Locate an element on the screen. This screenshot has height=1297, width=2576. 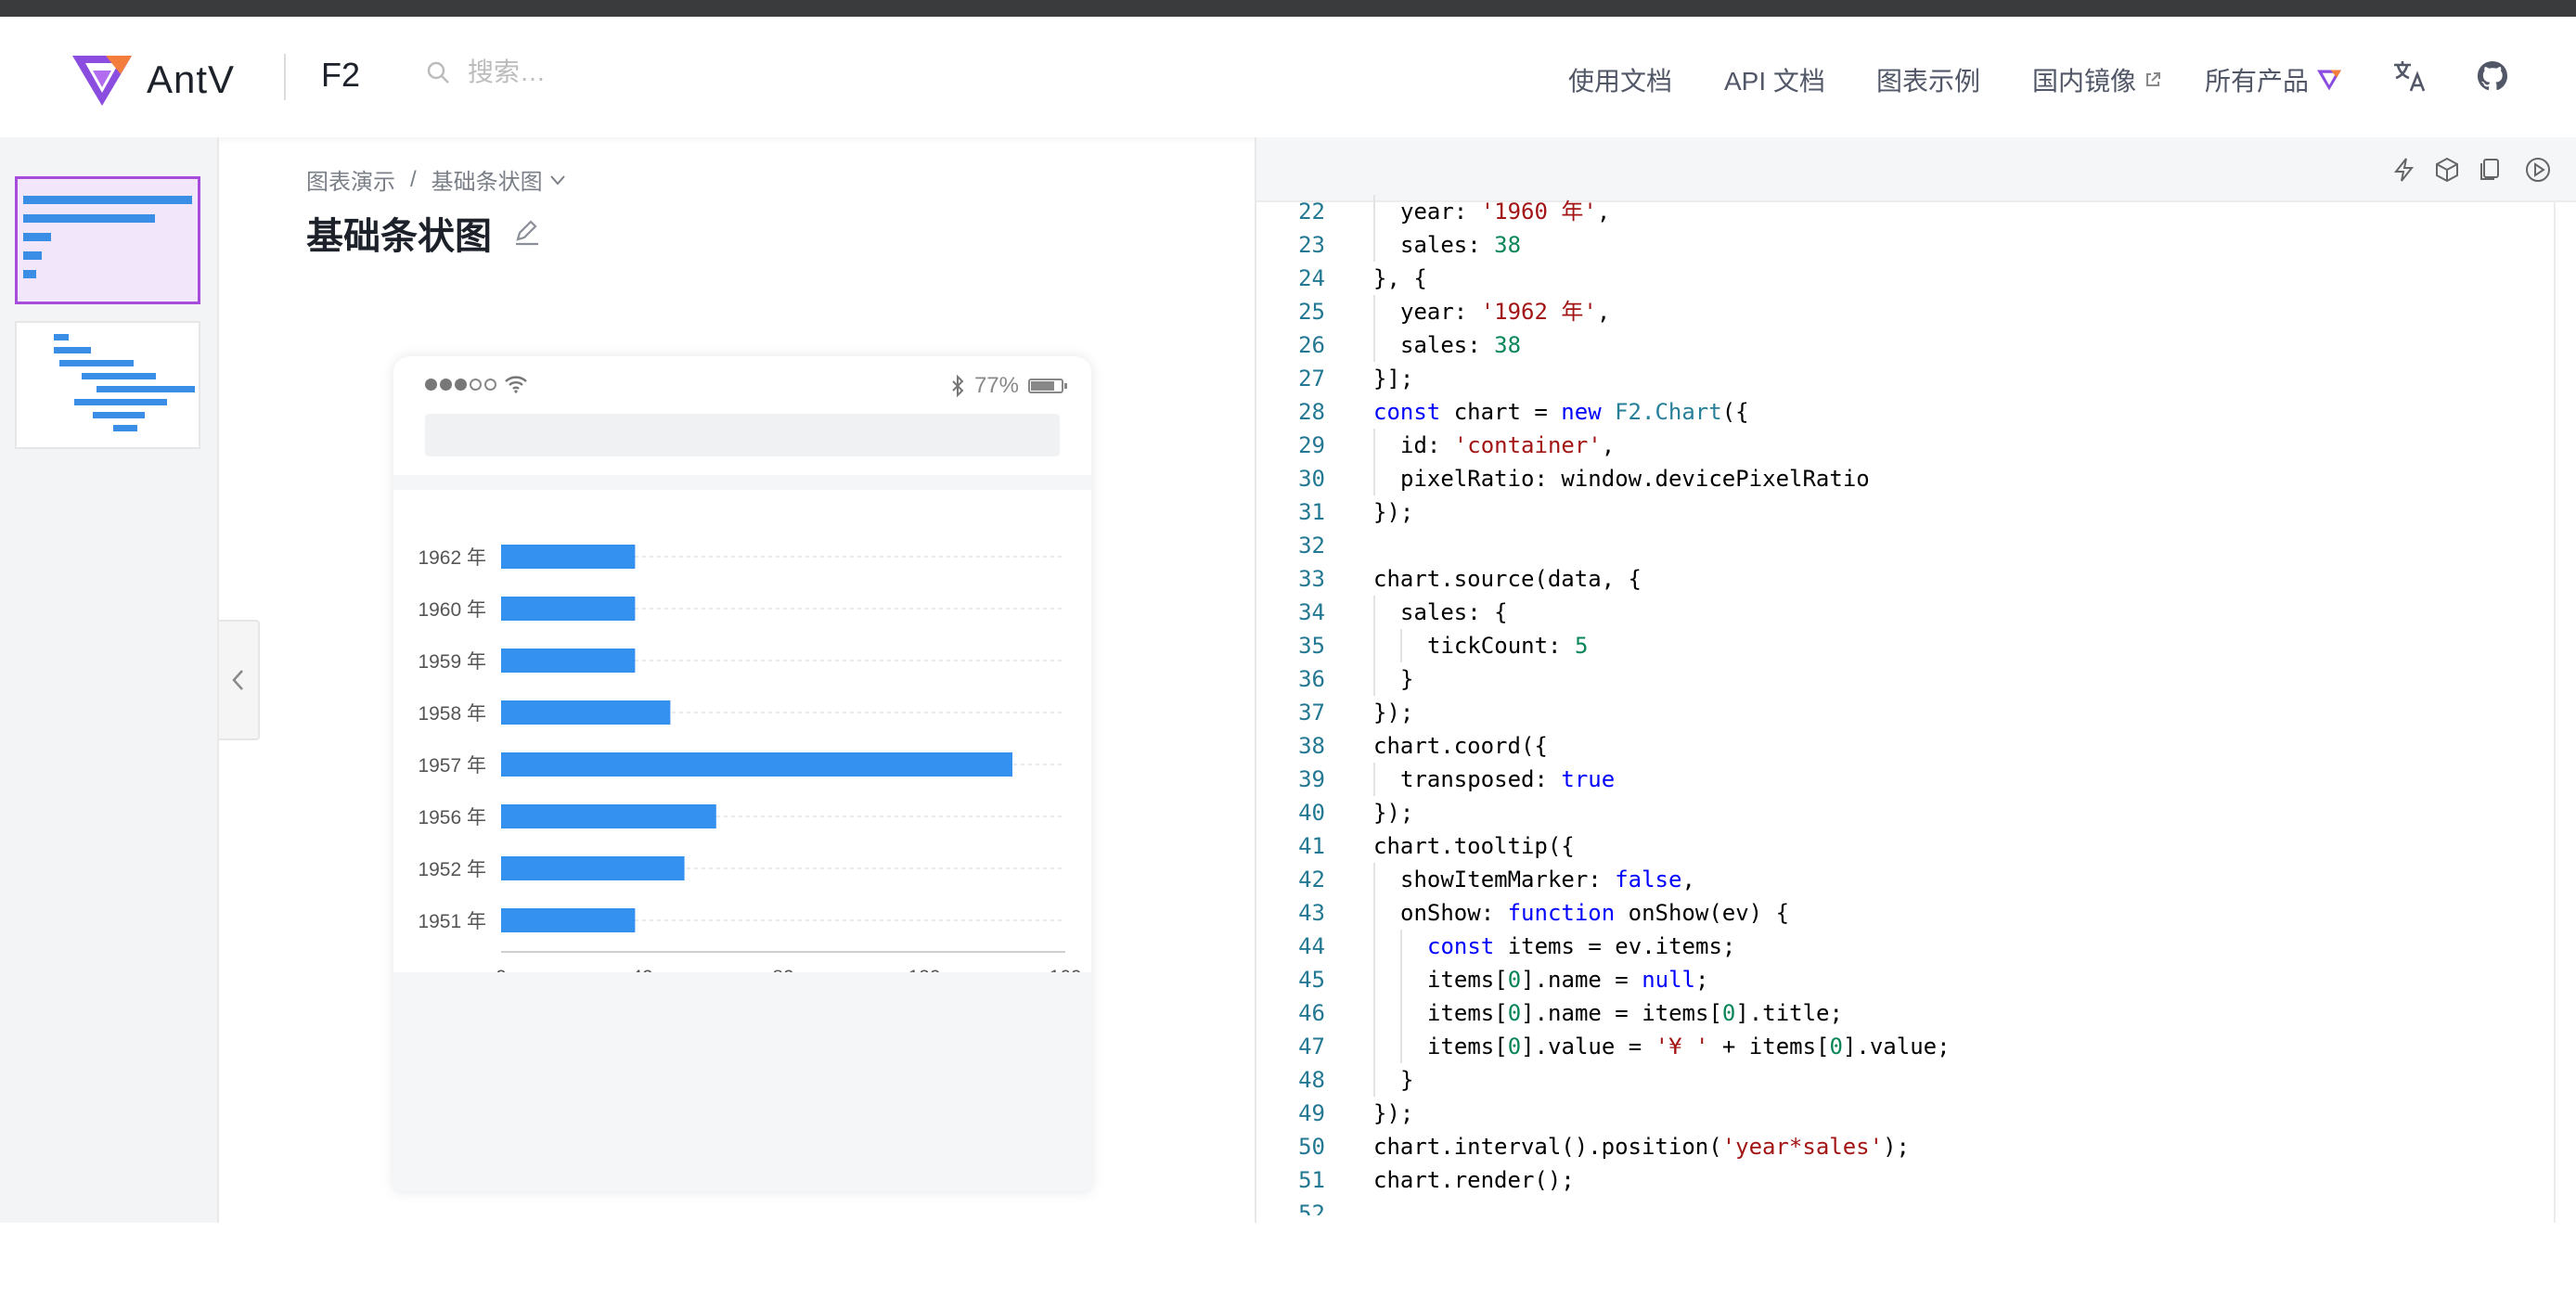
code-line: 27}]; is located at coordinates (1906, 378).